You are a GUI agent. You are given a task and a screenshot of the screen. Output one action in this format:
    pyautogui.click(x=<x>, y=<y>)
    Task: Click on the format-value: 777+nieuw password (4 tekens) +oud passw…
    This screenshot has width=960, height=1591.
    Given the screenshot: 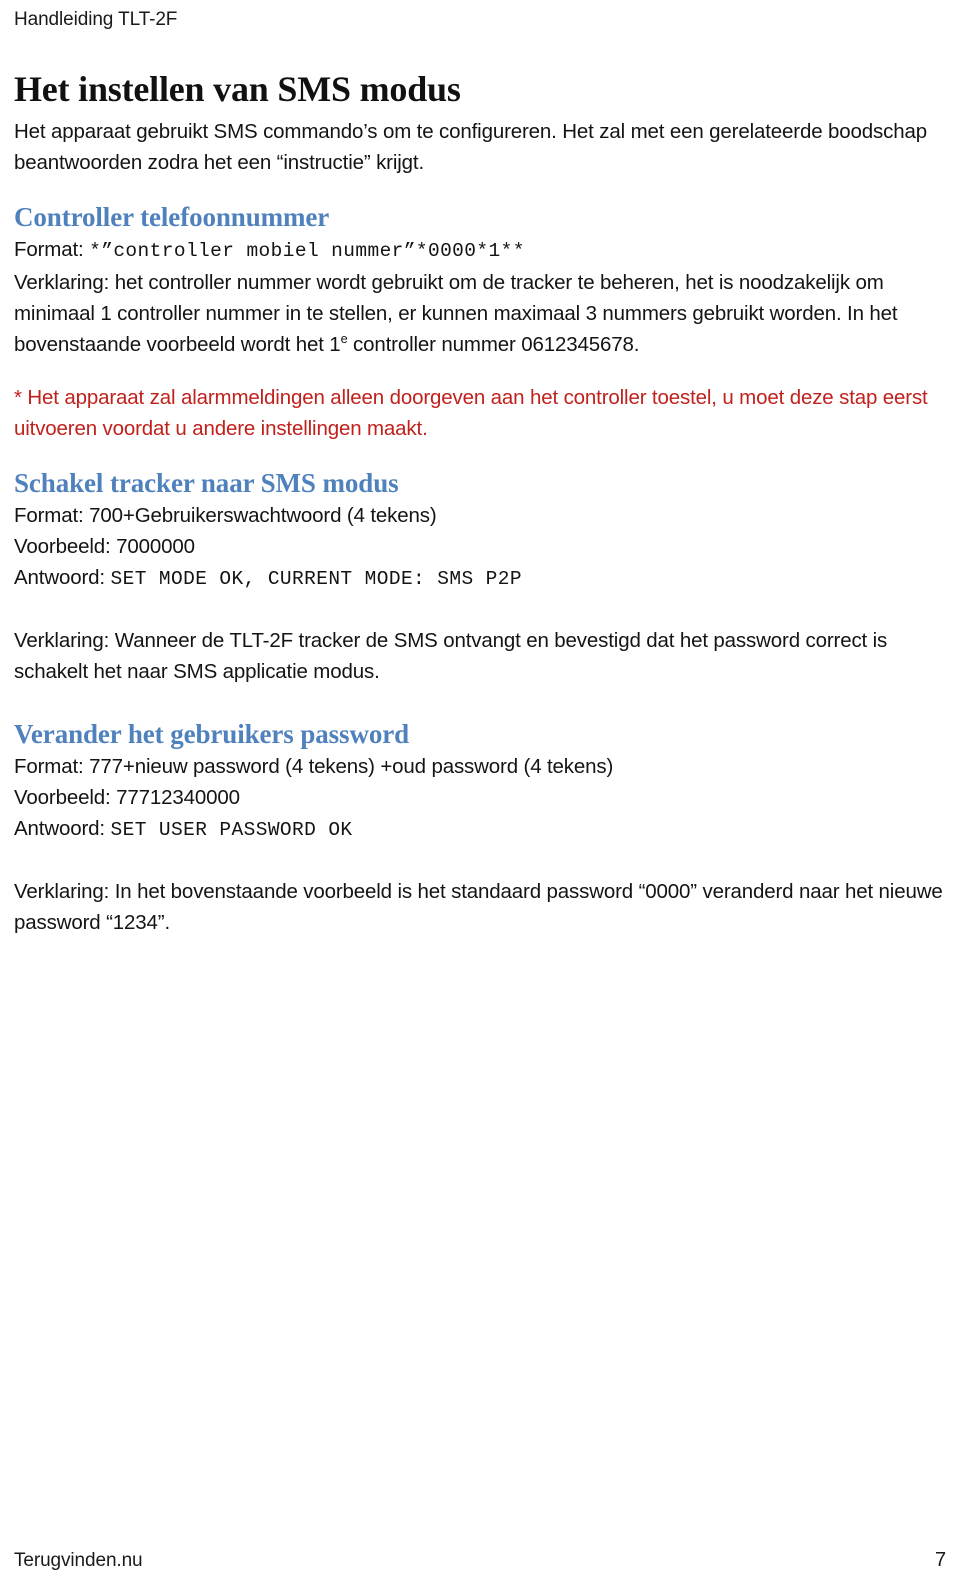 What is the action you would take?
    pyautogui.click(x=351, y=766)
    